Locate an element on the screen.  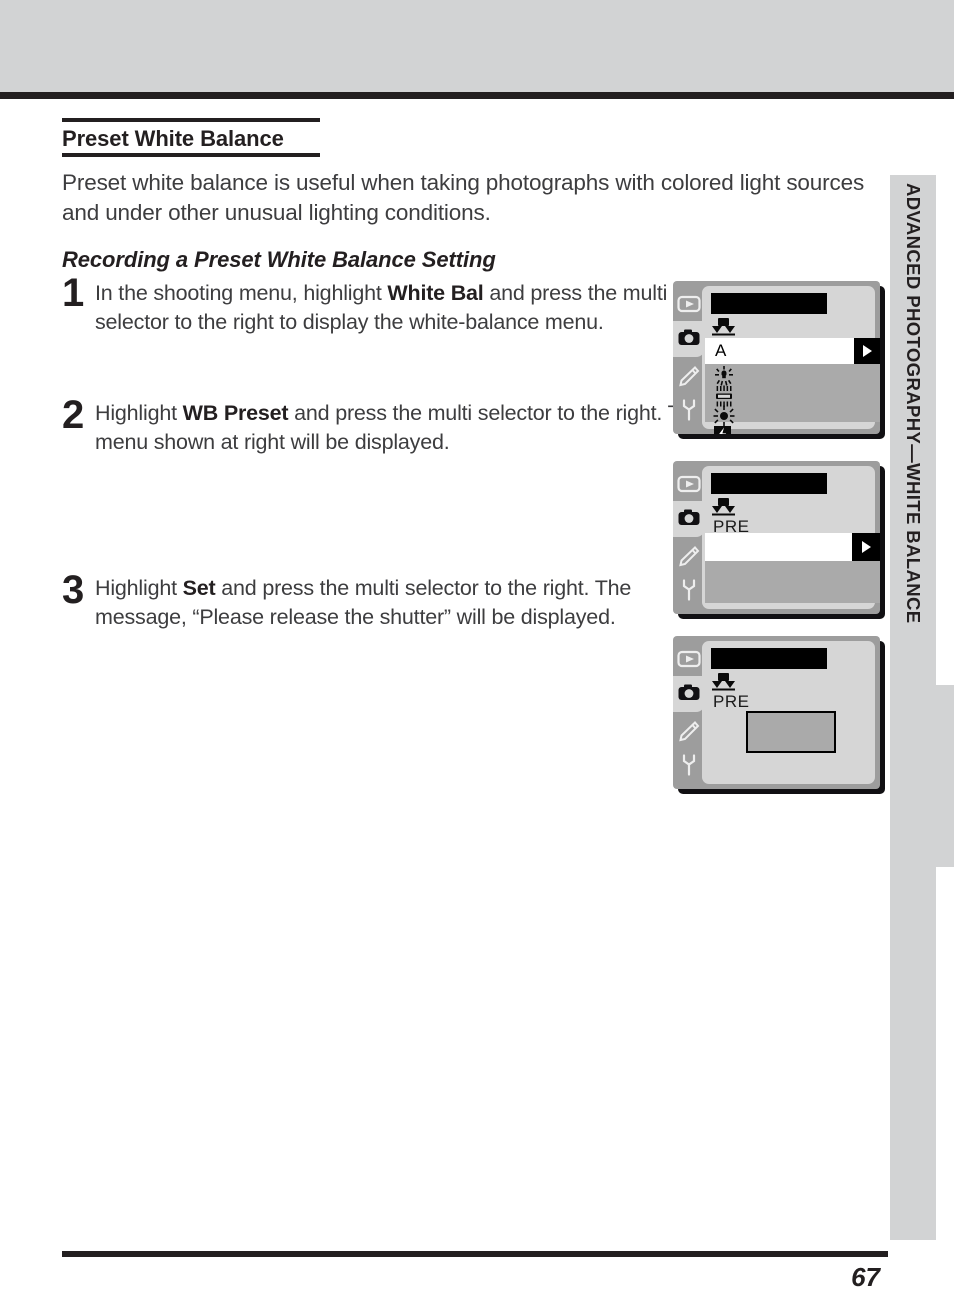
lcd-illustration-wb-preset-message: PRE is located at coordinates (779, 715).